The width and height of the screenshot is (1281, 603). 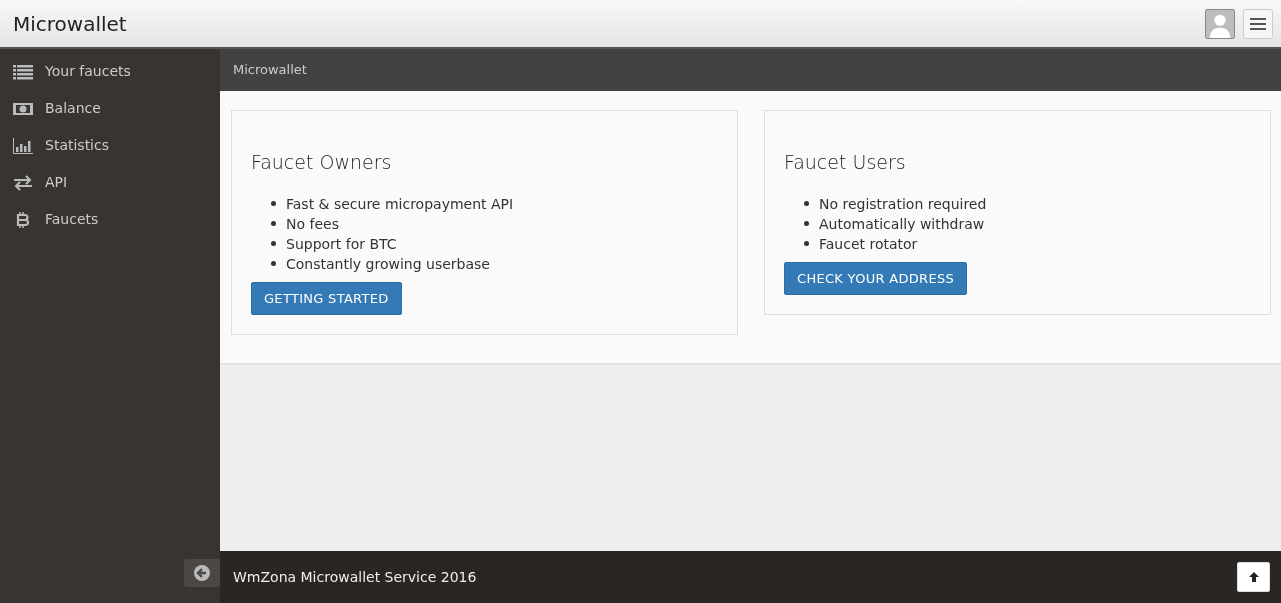 I want to click on collapse-button, so click(x=202, y=573).